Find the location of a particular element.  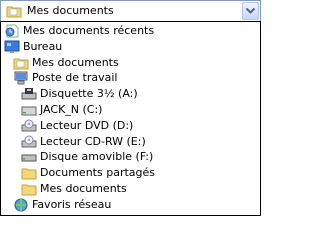

recent-documents-icon is located at coordinates (12, 31).